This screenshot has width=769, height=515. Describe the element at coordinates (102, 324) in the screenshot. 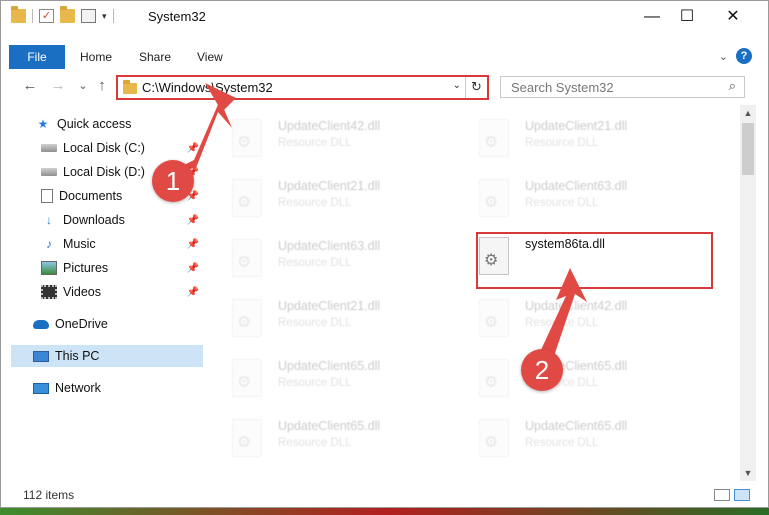

I see `sidebar-item-onedrive: OneDrive` at that location.